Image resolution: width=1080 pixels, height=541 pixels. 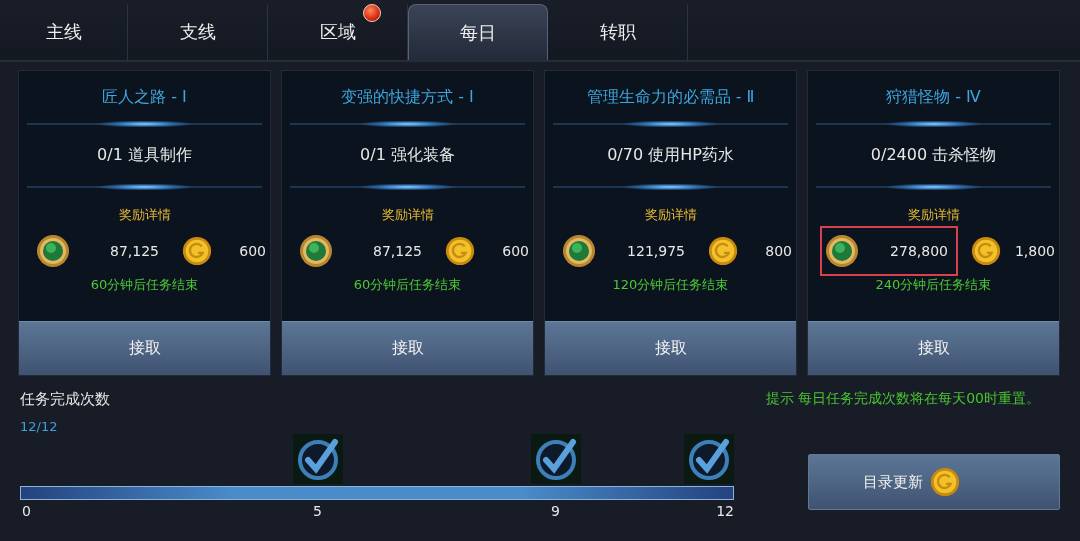 What do you see at coordinates (317, 511) in the screenshot?
I see `tick-label: 5` at bounding box center [317, 511].